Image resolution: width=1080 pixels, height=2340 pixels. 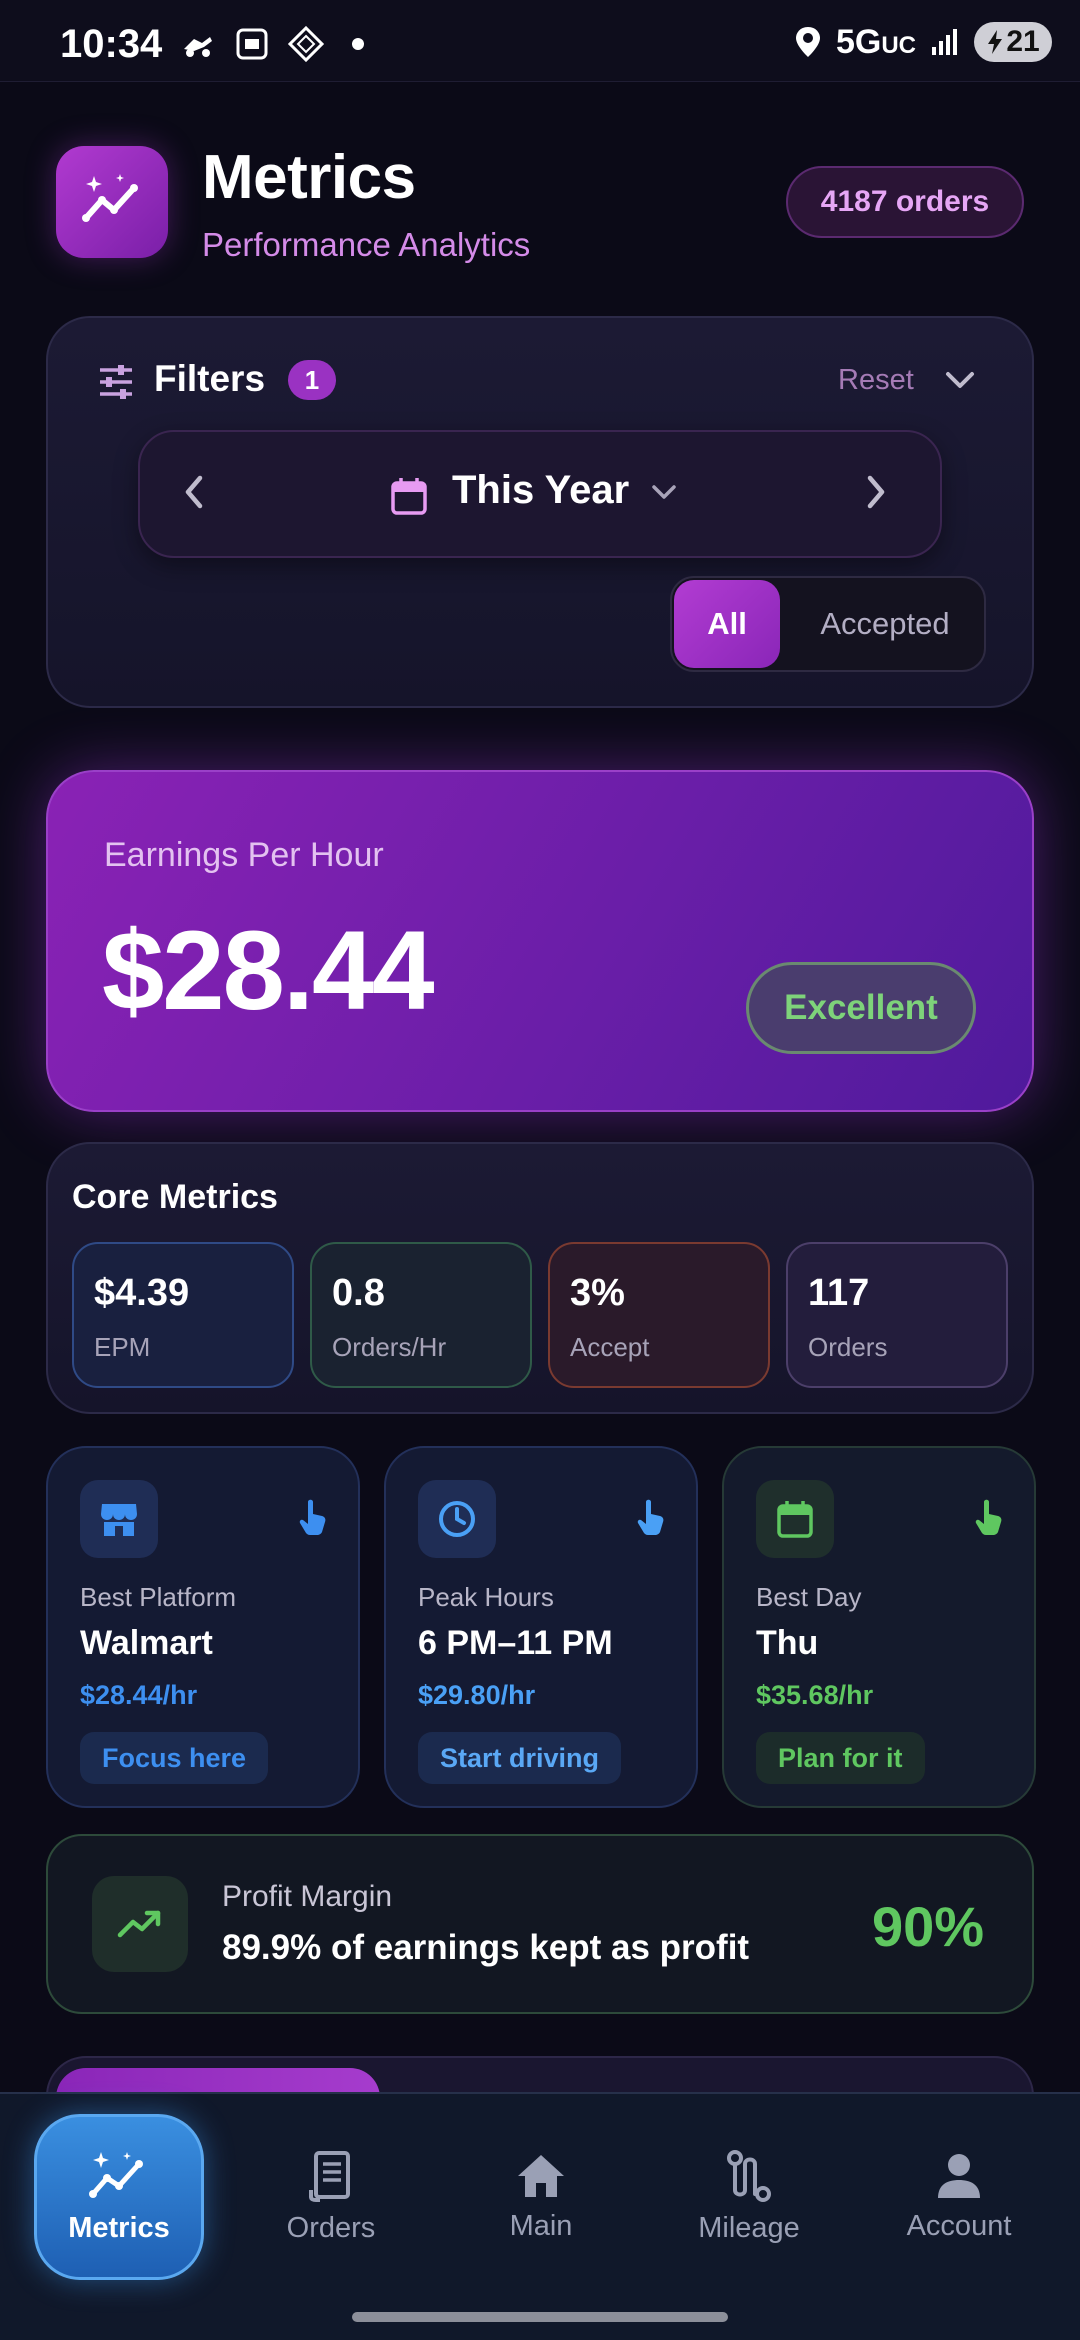 I want to click on battery-icon: 21, so click(x=1013, y=42).